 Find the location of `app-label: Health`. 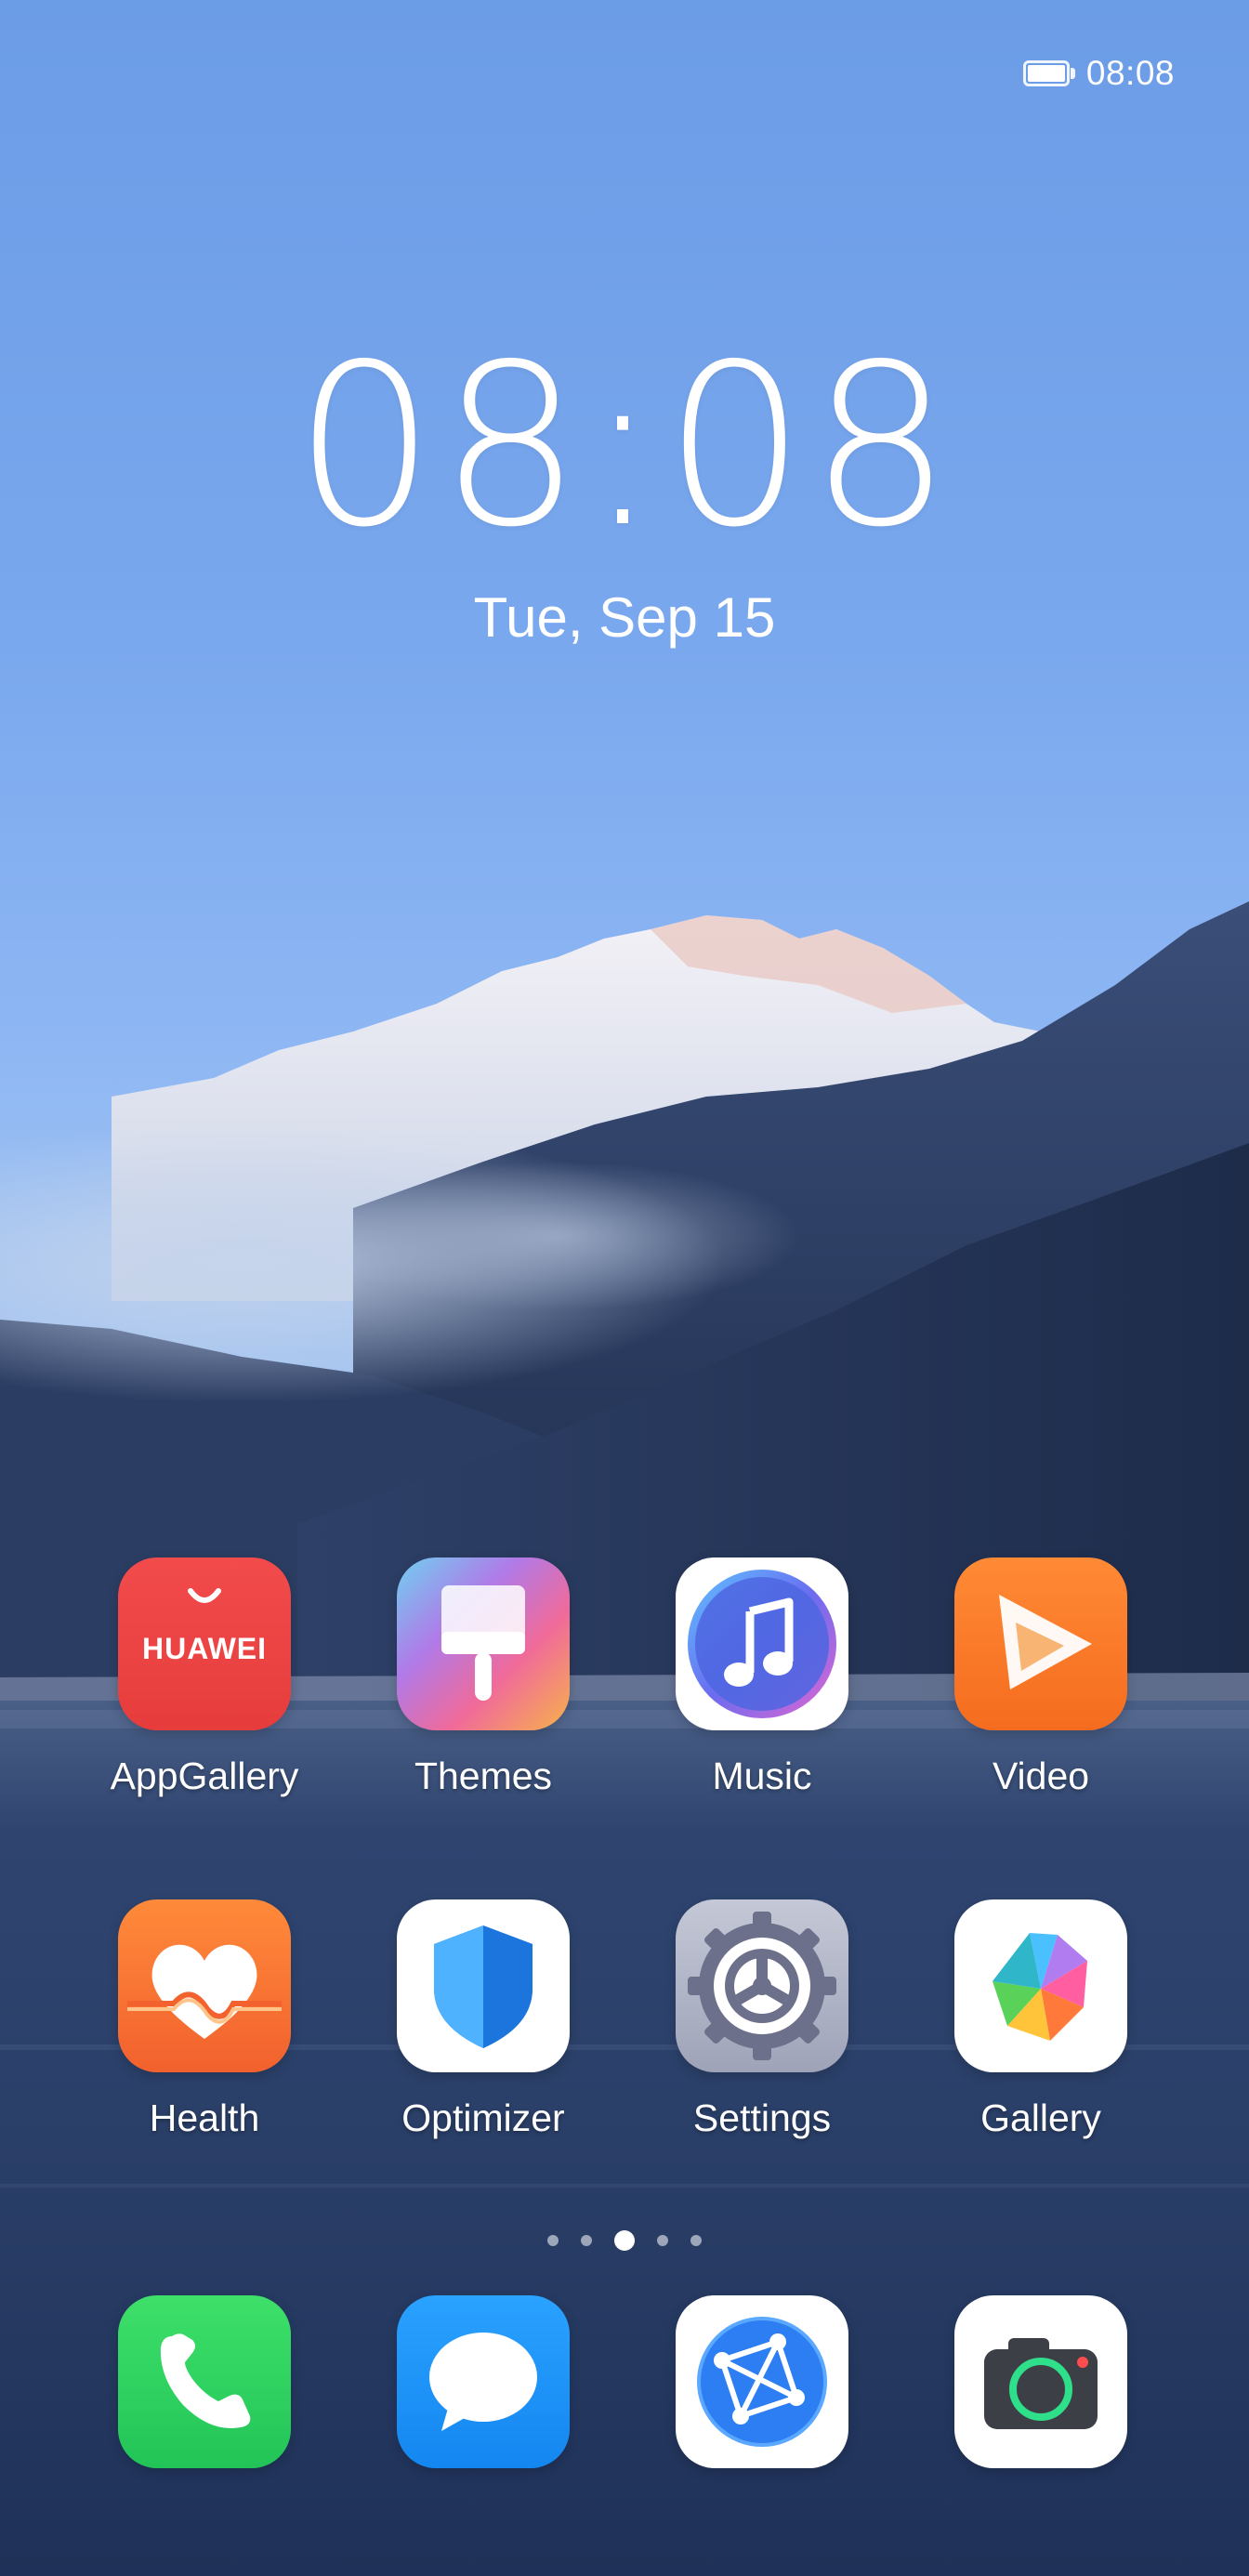

app-label: Health is located at coordinates (204, 2117).